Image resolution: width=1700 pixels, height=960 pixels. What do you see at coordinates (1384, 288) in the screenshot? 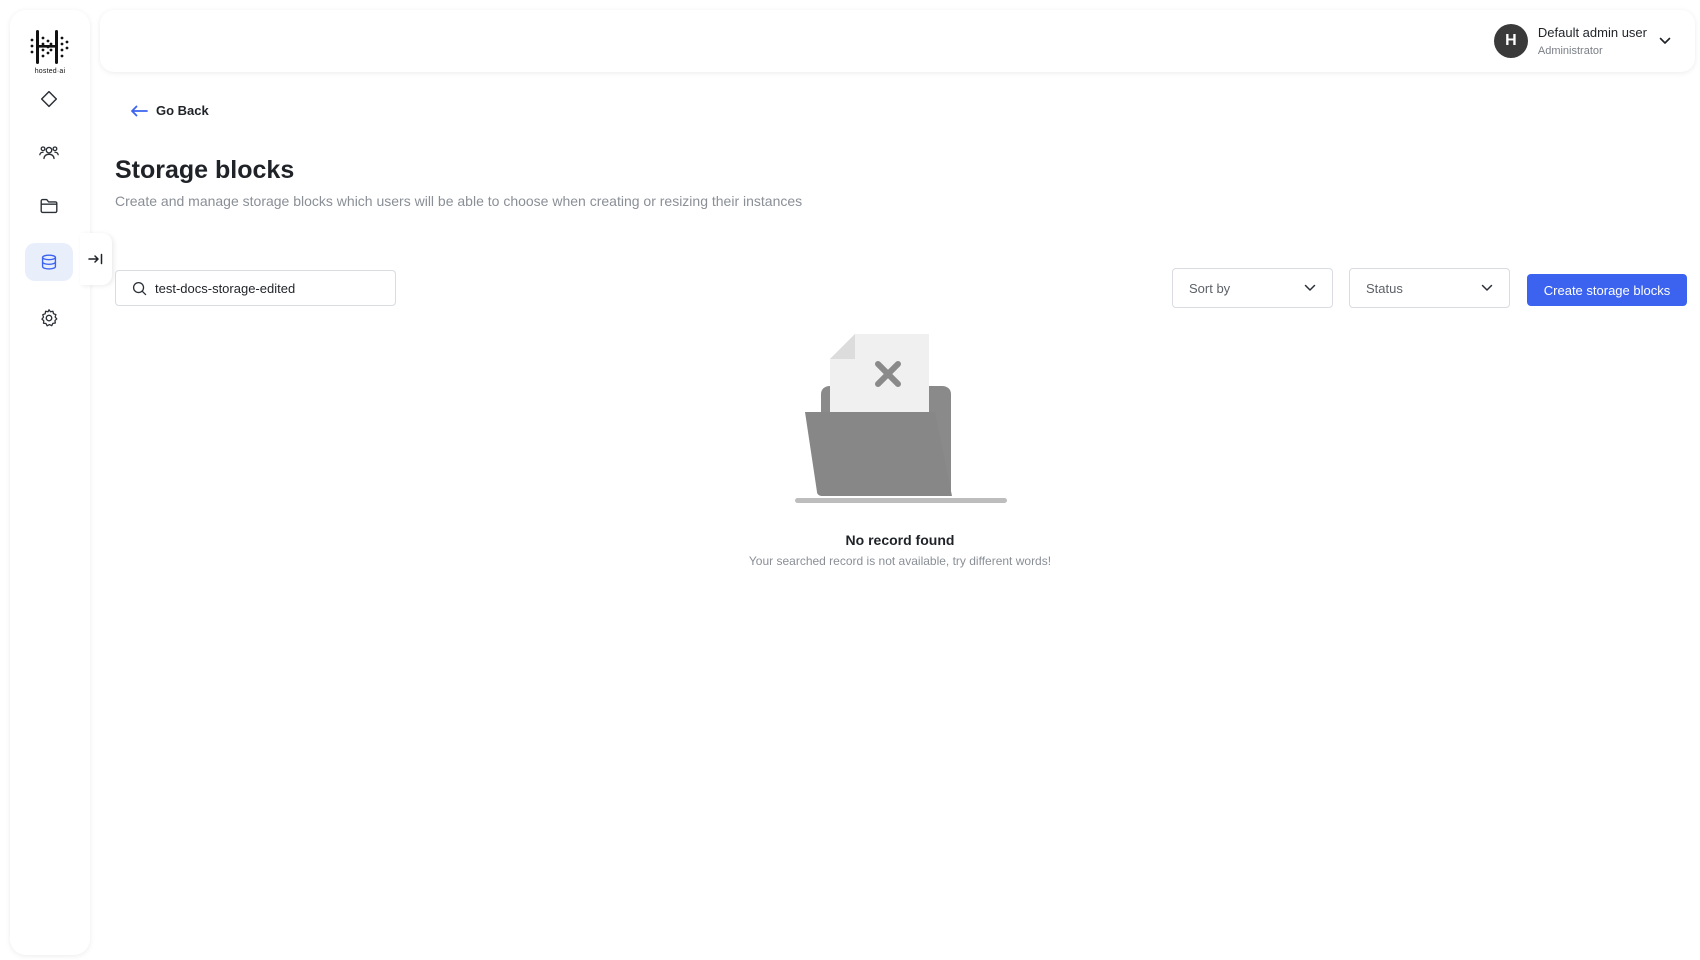
I see `status-label: Status` at bounding box center [1384, 288].